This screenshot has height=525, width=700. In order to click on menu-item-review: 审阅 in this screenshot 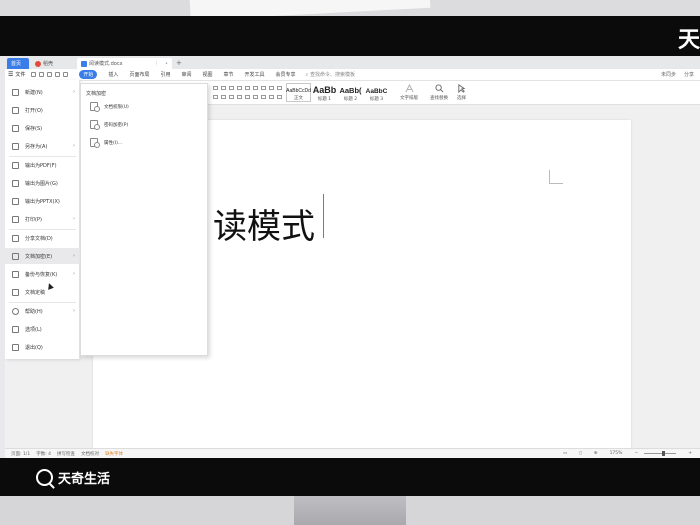, I will do `click(186, 74)`.